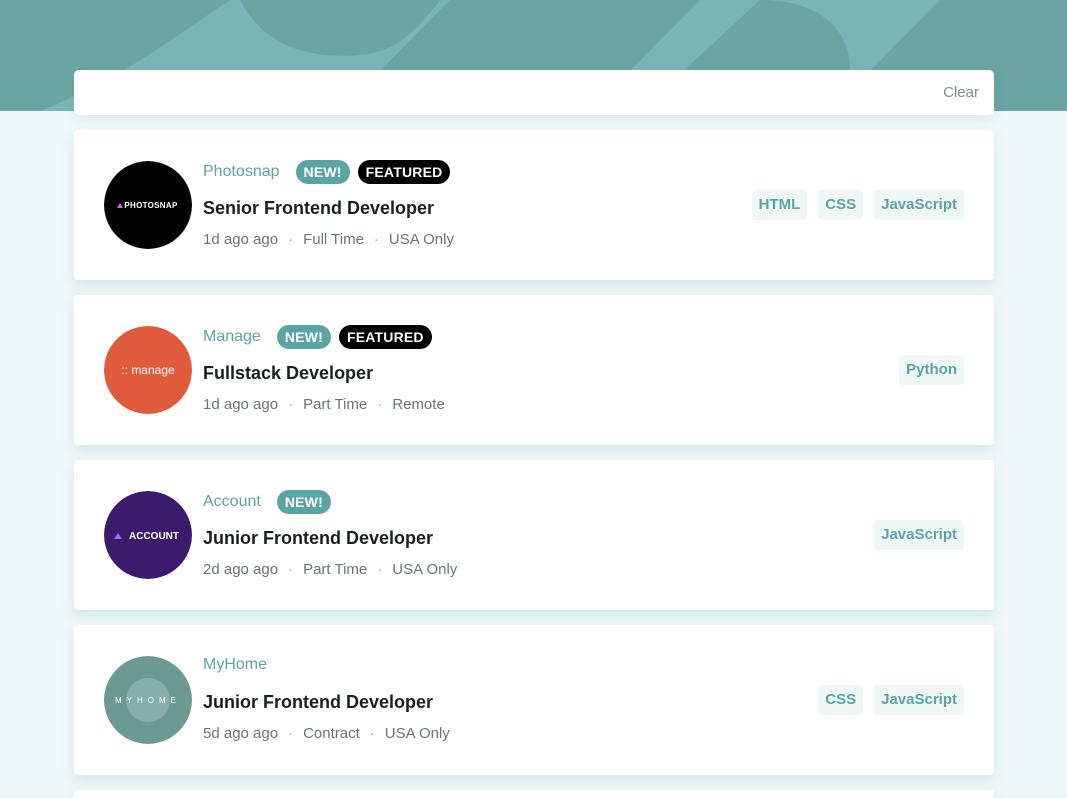 The image size is (1067, 798). What do you see at coordinates (534, 794) in the screenshot?
I see `job-card` at bounding box center [534, 794].